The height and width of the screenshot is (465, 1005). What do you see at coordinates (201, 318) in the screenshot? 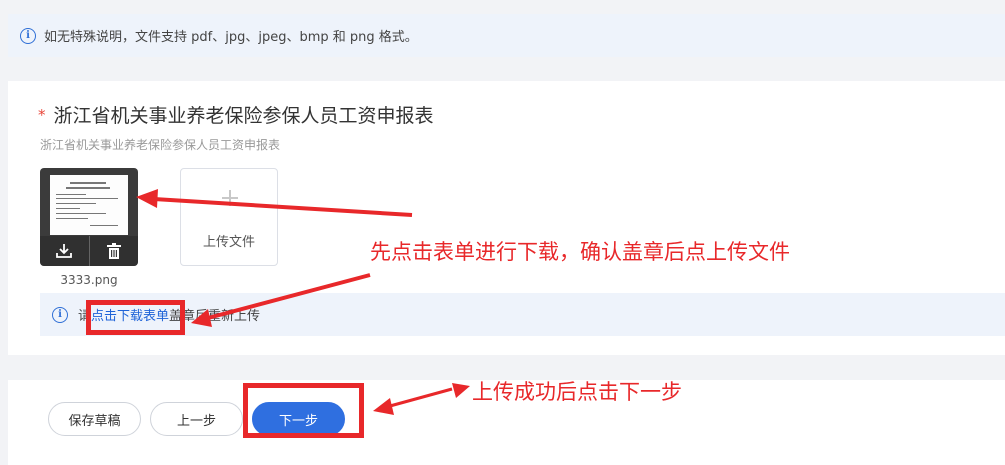
I see `arrowhead-download-link` at bounding box center [201, 318].